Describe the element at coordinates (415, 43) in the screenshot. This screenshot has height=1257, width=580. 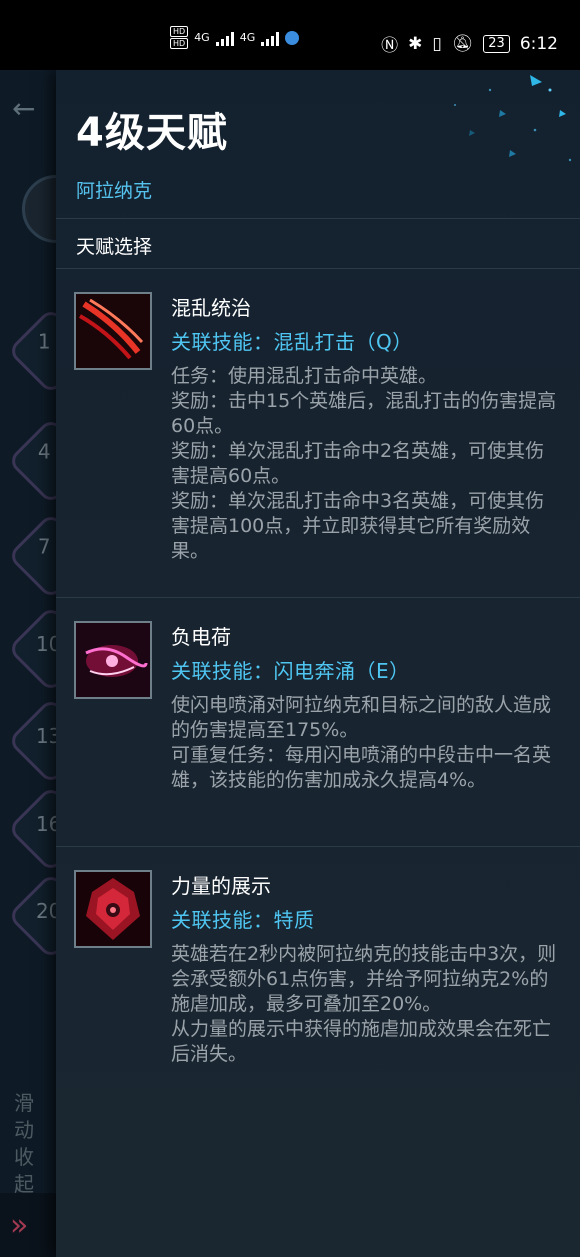
I see `bluetooth-icon: ✱` at that location.